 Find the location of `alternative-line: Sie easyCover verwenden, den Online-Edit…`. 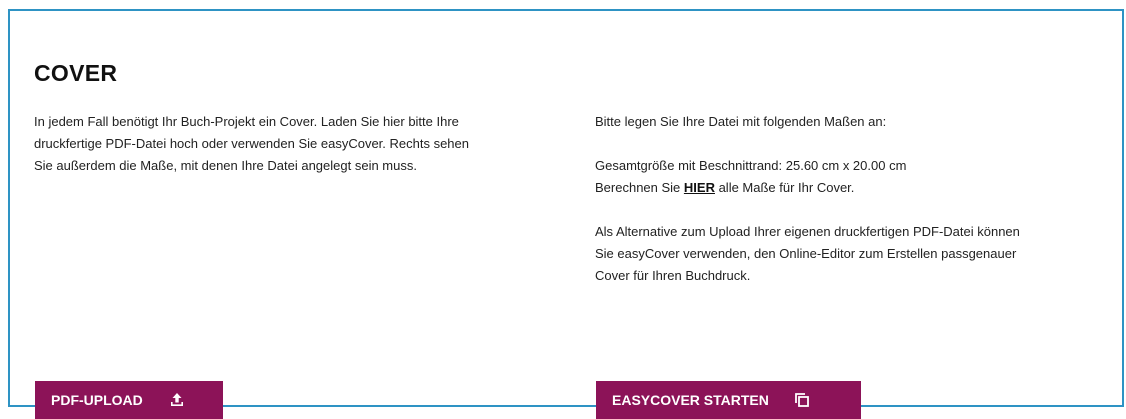

alternative-line: Sie easyCover verwenden, den Online-Edit… is located at coordinates (806, 253).